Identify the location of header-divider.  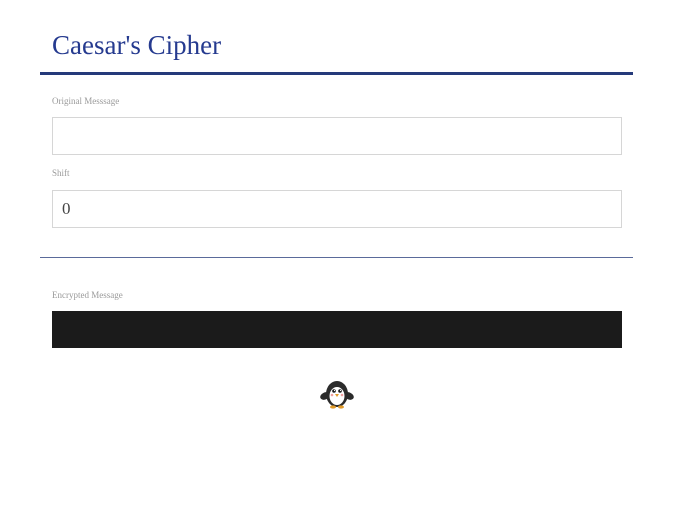
(336, 73).